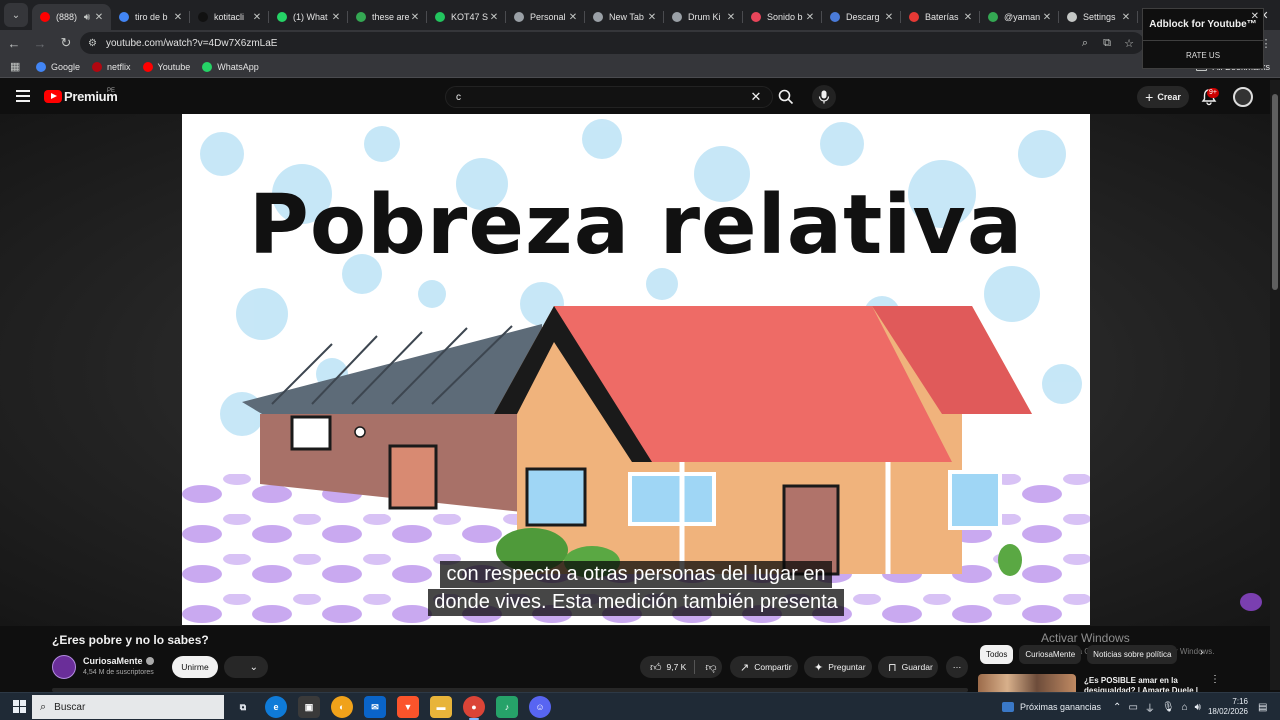  I want to click on site-info-icon: ⚙, so click(95, 43).